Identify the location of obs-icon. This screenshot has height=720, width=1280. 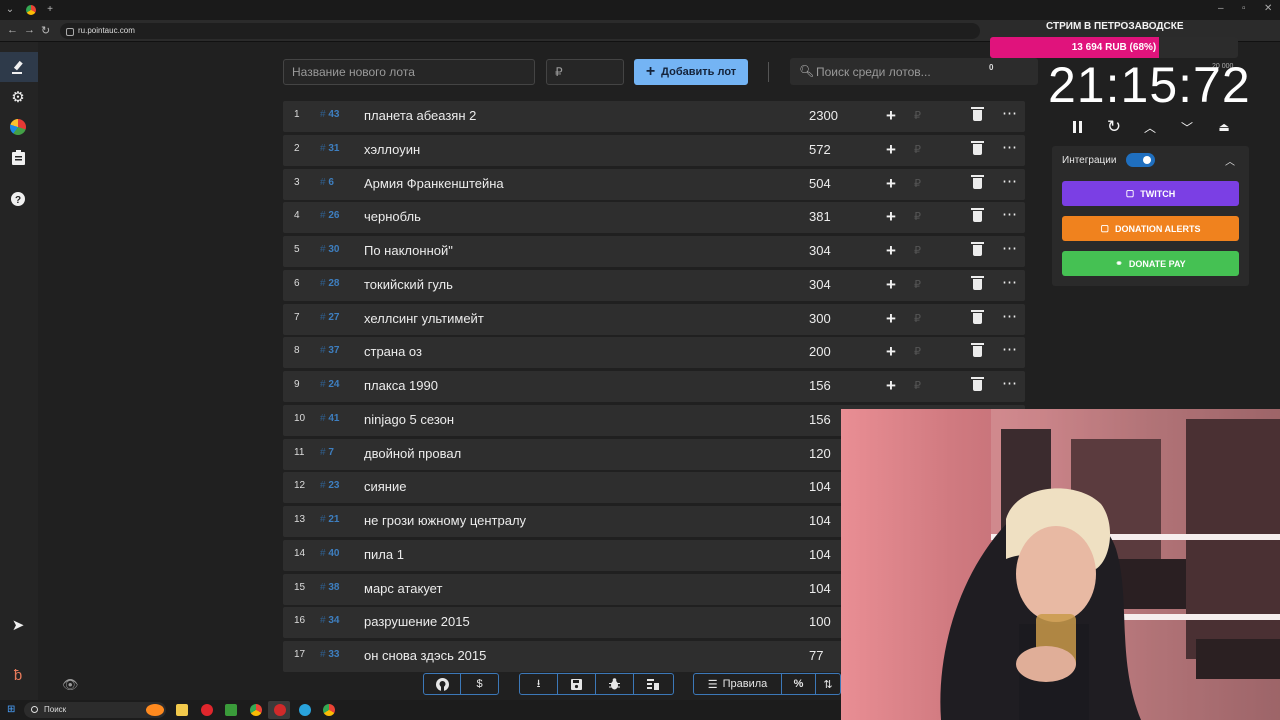
(280, 710).